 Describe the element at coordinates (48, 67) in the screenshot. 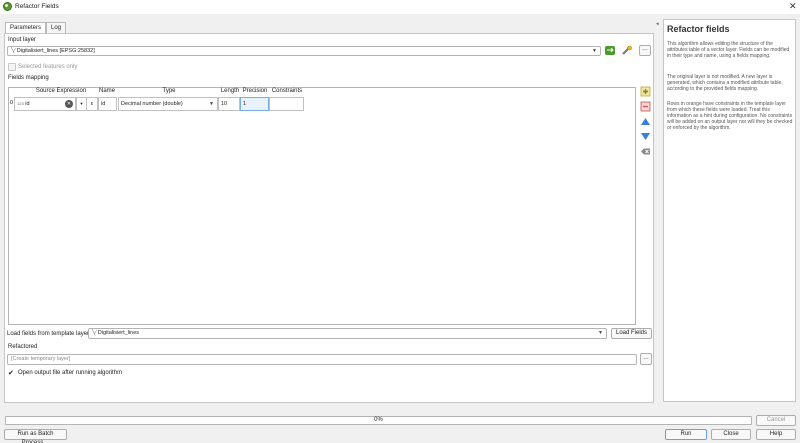

I see `selected-only-label: Selected features only` at that location.